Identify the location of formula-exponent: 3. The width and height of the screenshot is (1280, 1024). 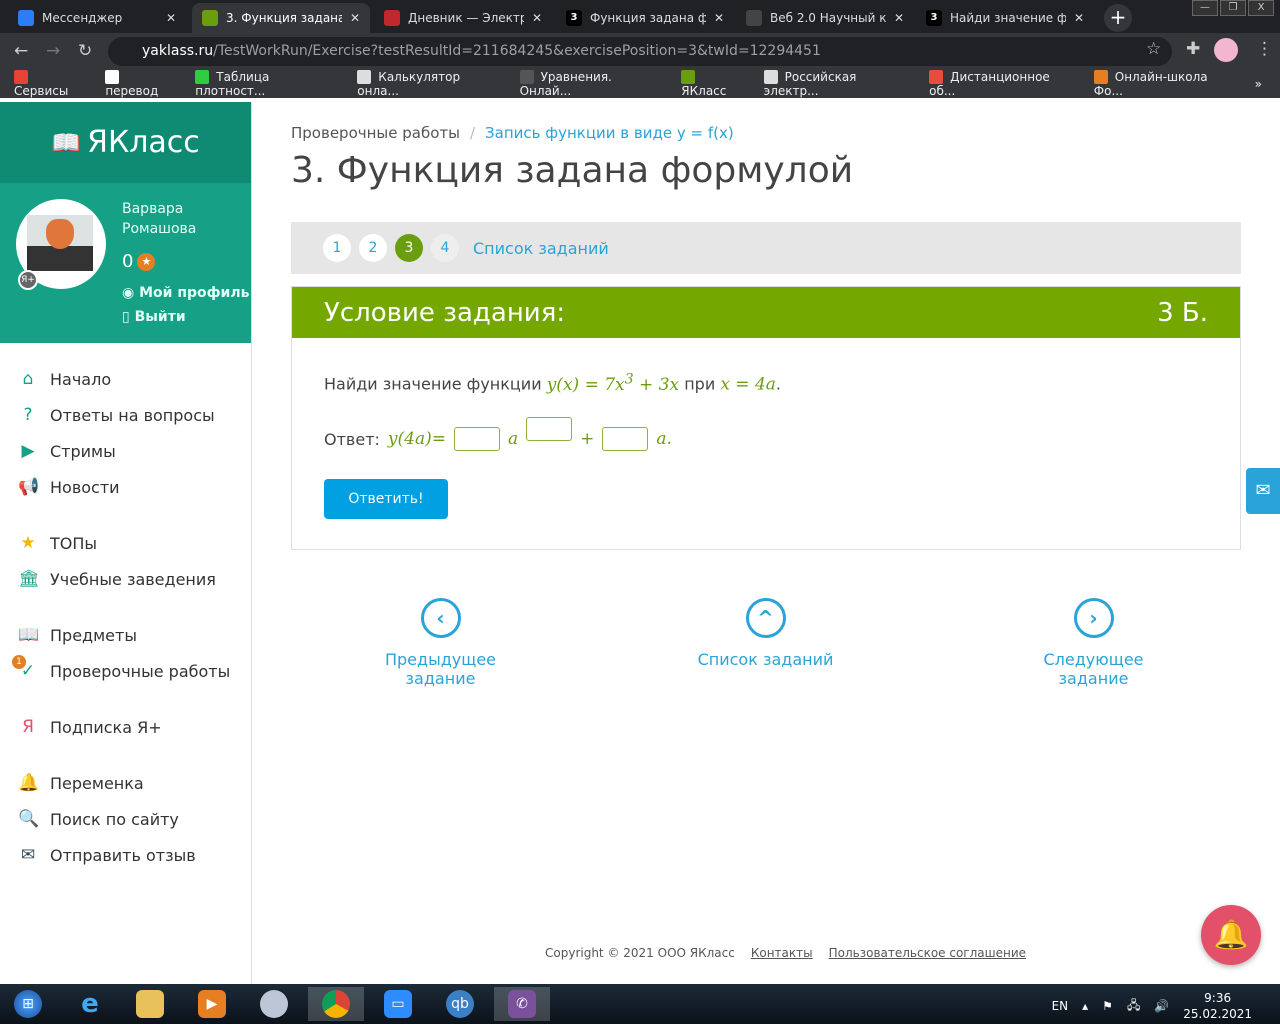
(629, 379).